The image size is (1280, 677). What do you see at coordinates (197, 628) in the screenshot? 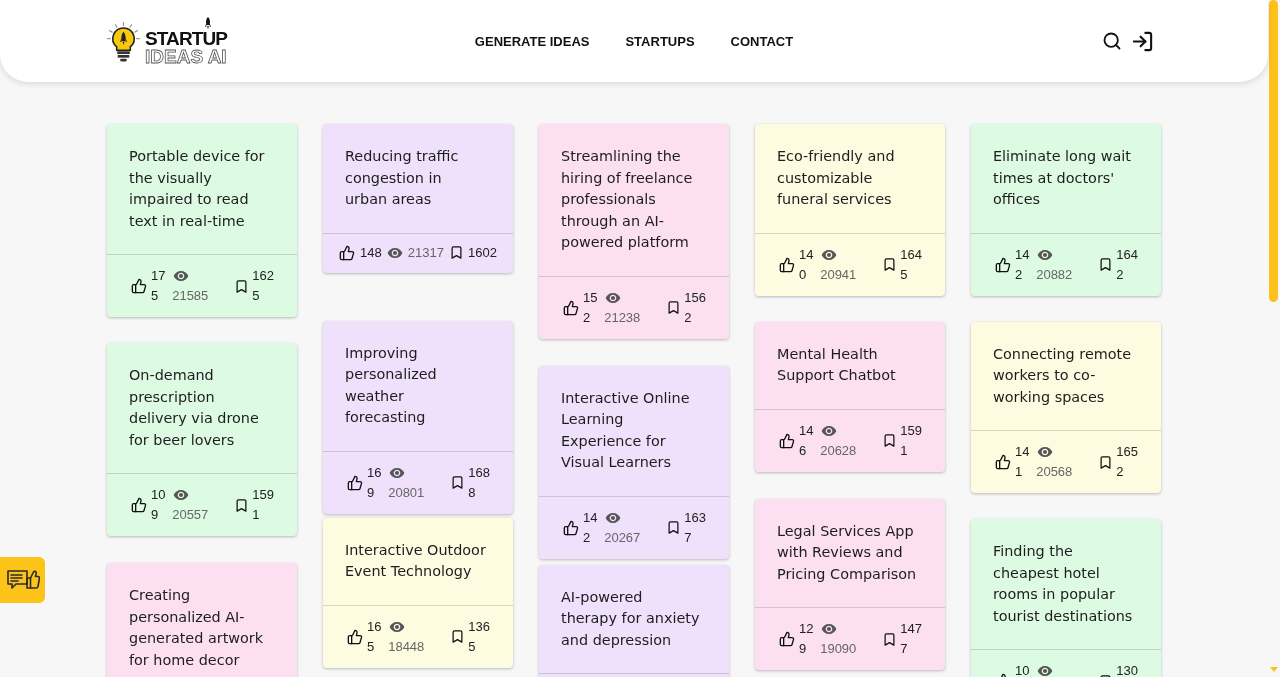
I see `idea-title: Creating personalized AI-generated artwork for home decor` at bounding box center [197, 628].